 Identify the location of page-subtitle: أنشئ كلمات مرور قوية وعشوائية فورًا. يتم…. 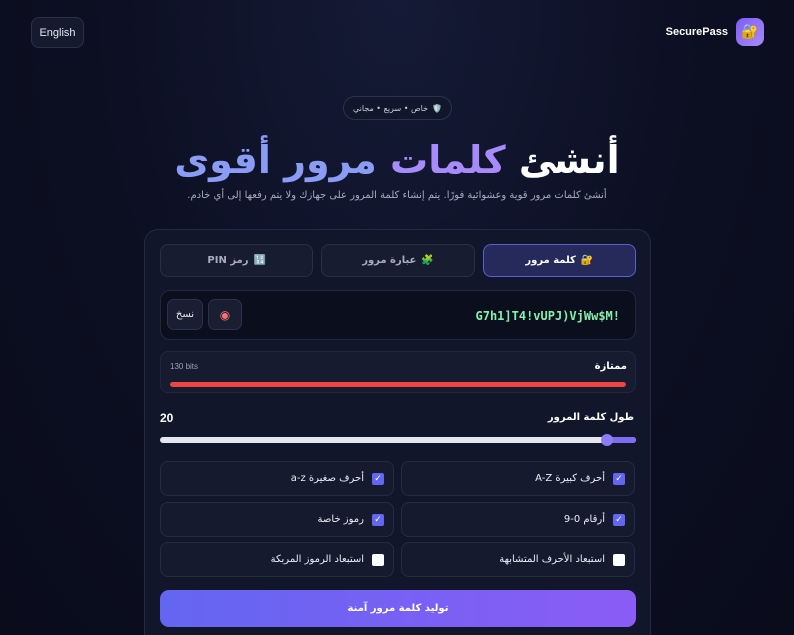
(397, 195).